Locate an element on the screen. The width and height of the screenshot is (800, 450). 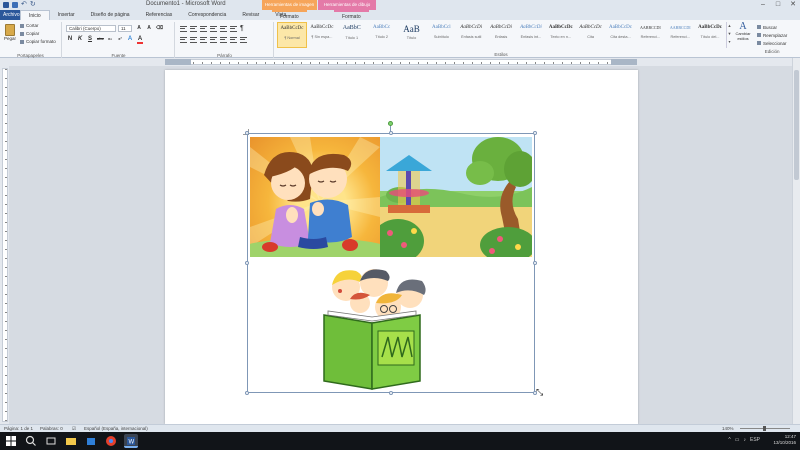
store-icon is located at coordinates (91, 441).